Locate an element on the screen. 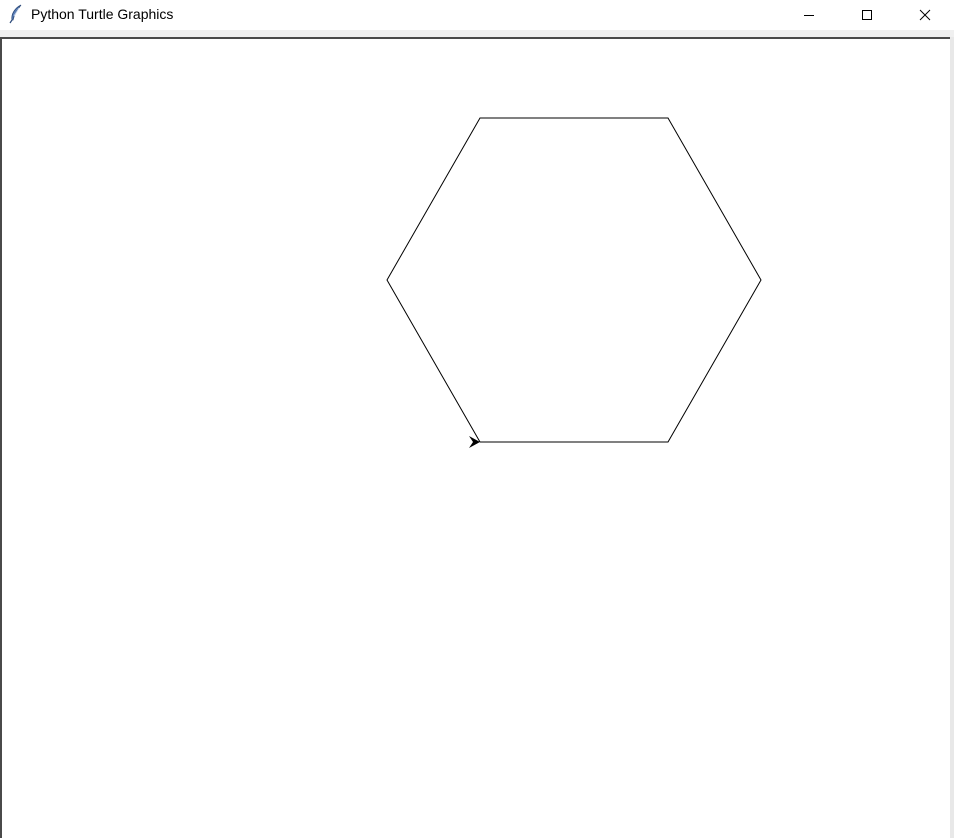  feather-icon is located at coordinates (16, 14).